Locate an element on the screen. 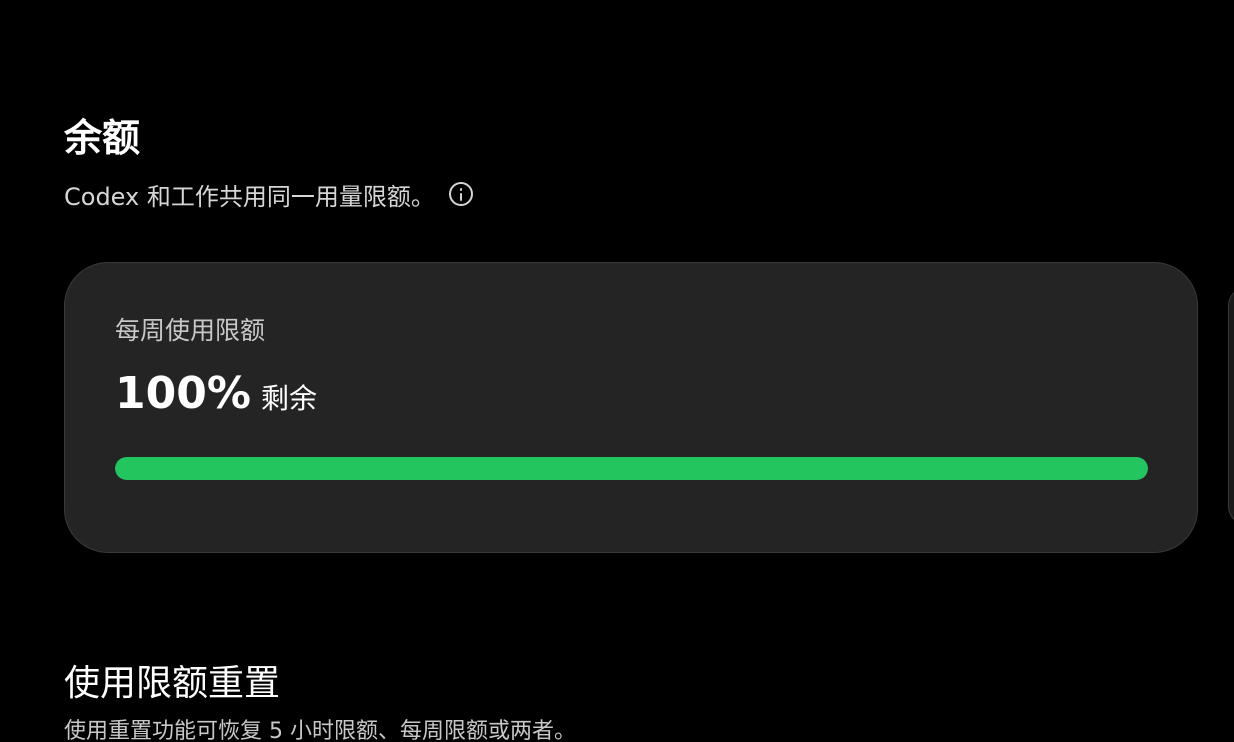 The height and width of the screenshot is (742, 1234). weekly-limit-progress-bar is located at coordinates (631, 468).